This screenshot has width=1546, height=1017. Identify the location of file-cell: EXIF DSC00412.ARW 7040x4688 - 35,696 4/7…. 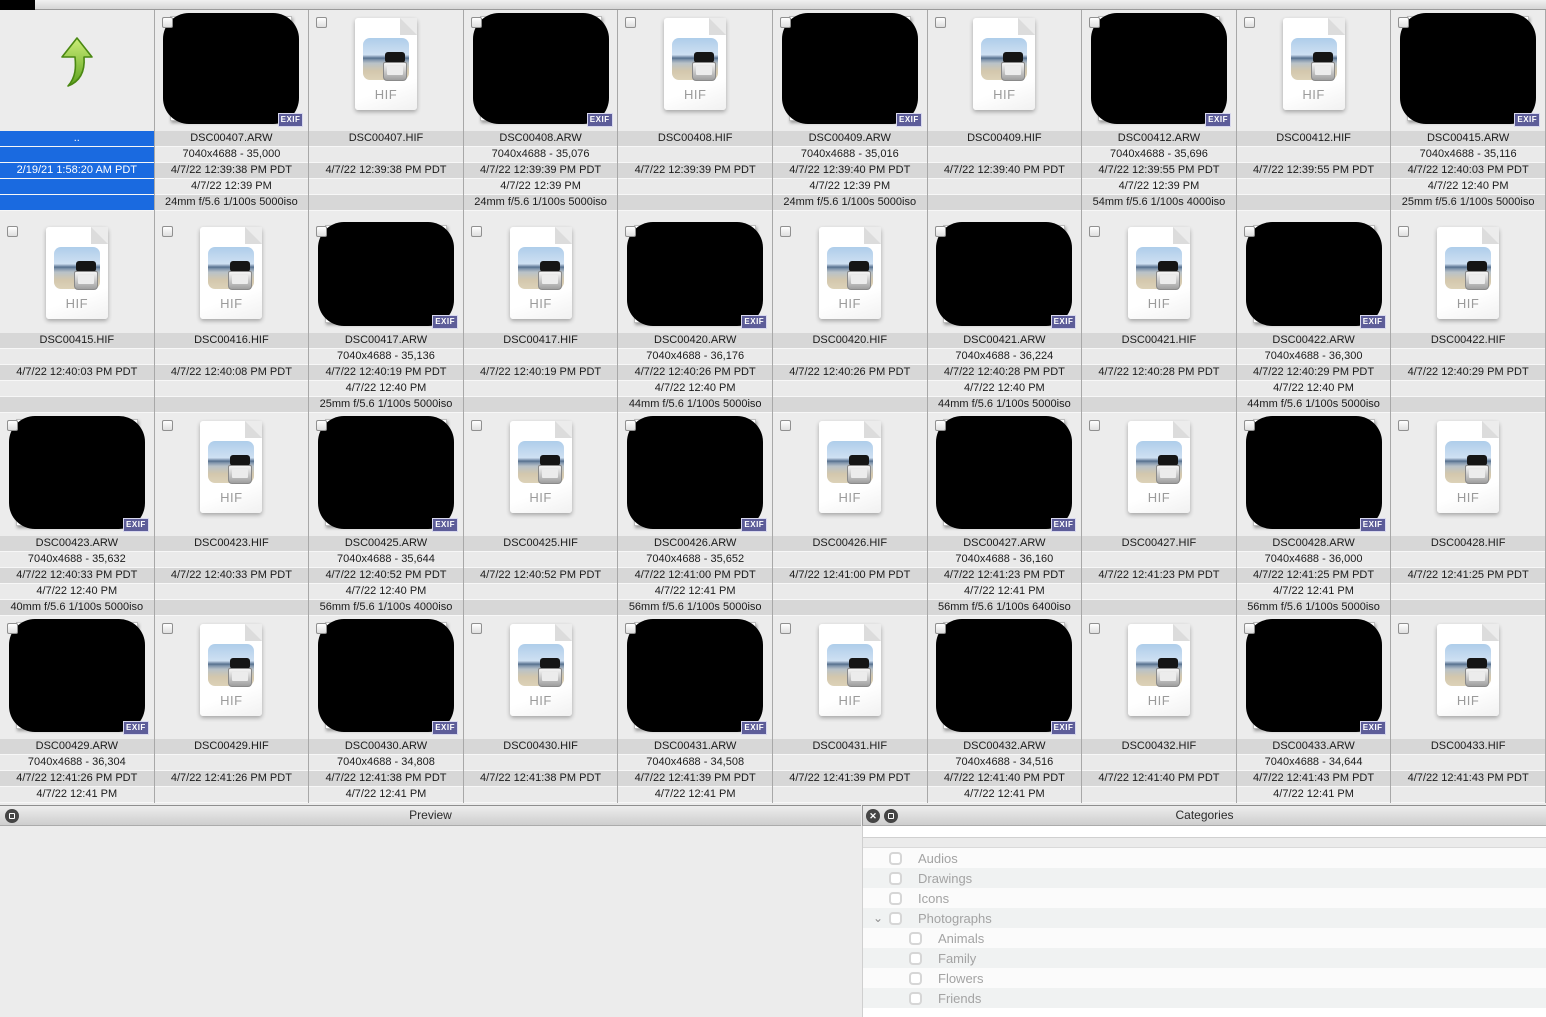
(1159, 114).